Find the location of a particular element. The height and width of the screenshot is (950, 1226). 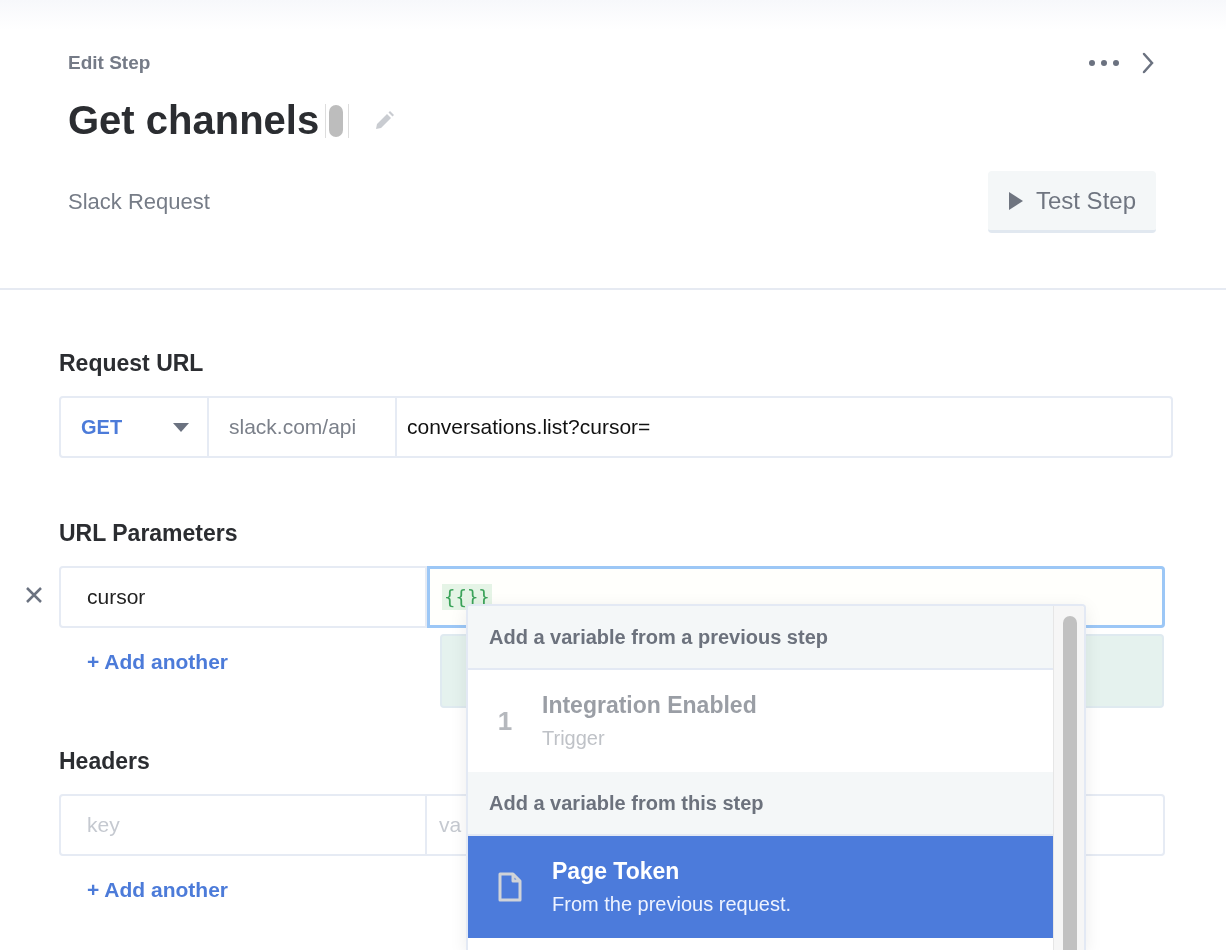

play-icon is located at coordinates (1015, 200).